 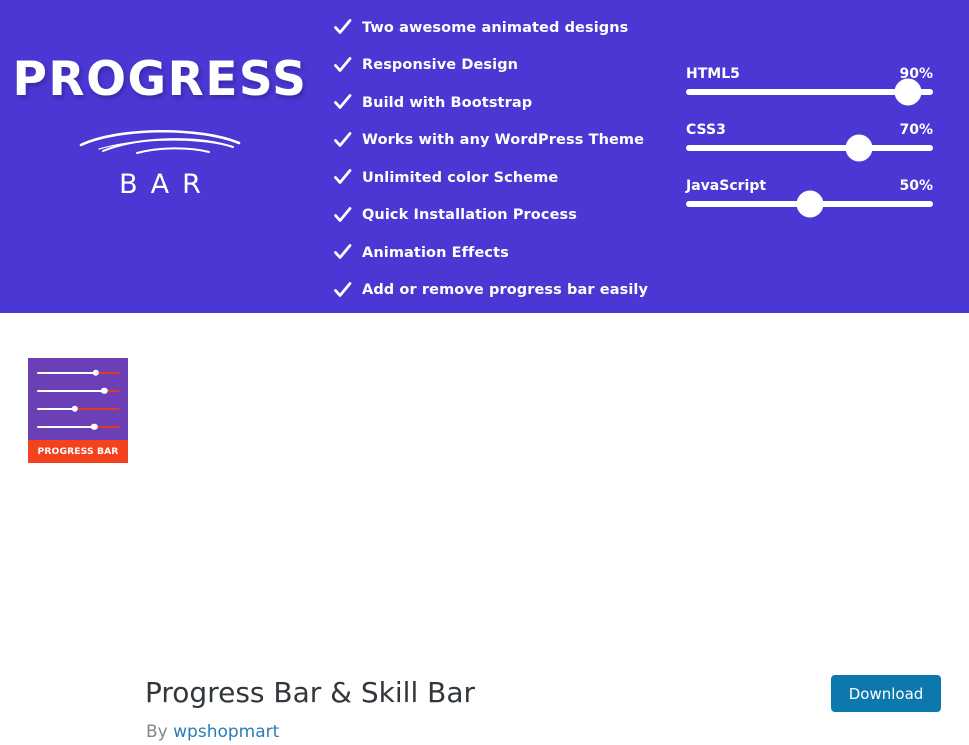 I want to click on skill-name: CSS3, so click(x=706, y=130).